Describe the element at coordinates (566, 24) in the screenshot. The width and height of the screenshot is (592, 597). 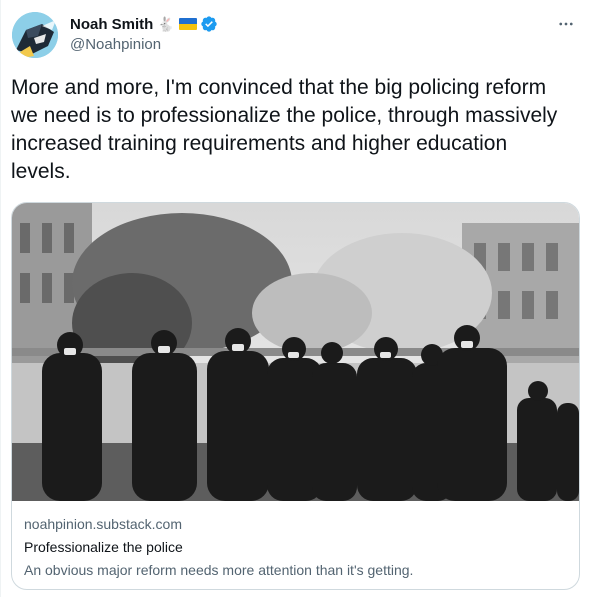
I see `more-horizontal-icon` at that location.